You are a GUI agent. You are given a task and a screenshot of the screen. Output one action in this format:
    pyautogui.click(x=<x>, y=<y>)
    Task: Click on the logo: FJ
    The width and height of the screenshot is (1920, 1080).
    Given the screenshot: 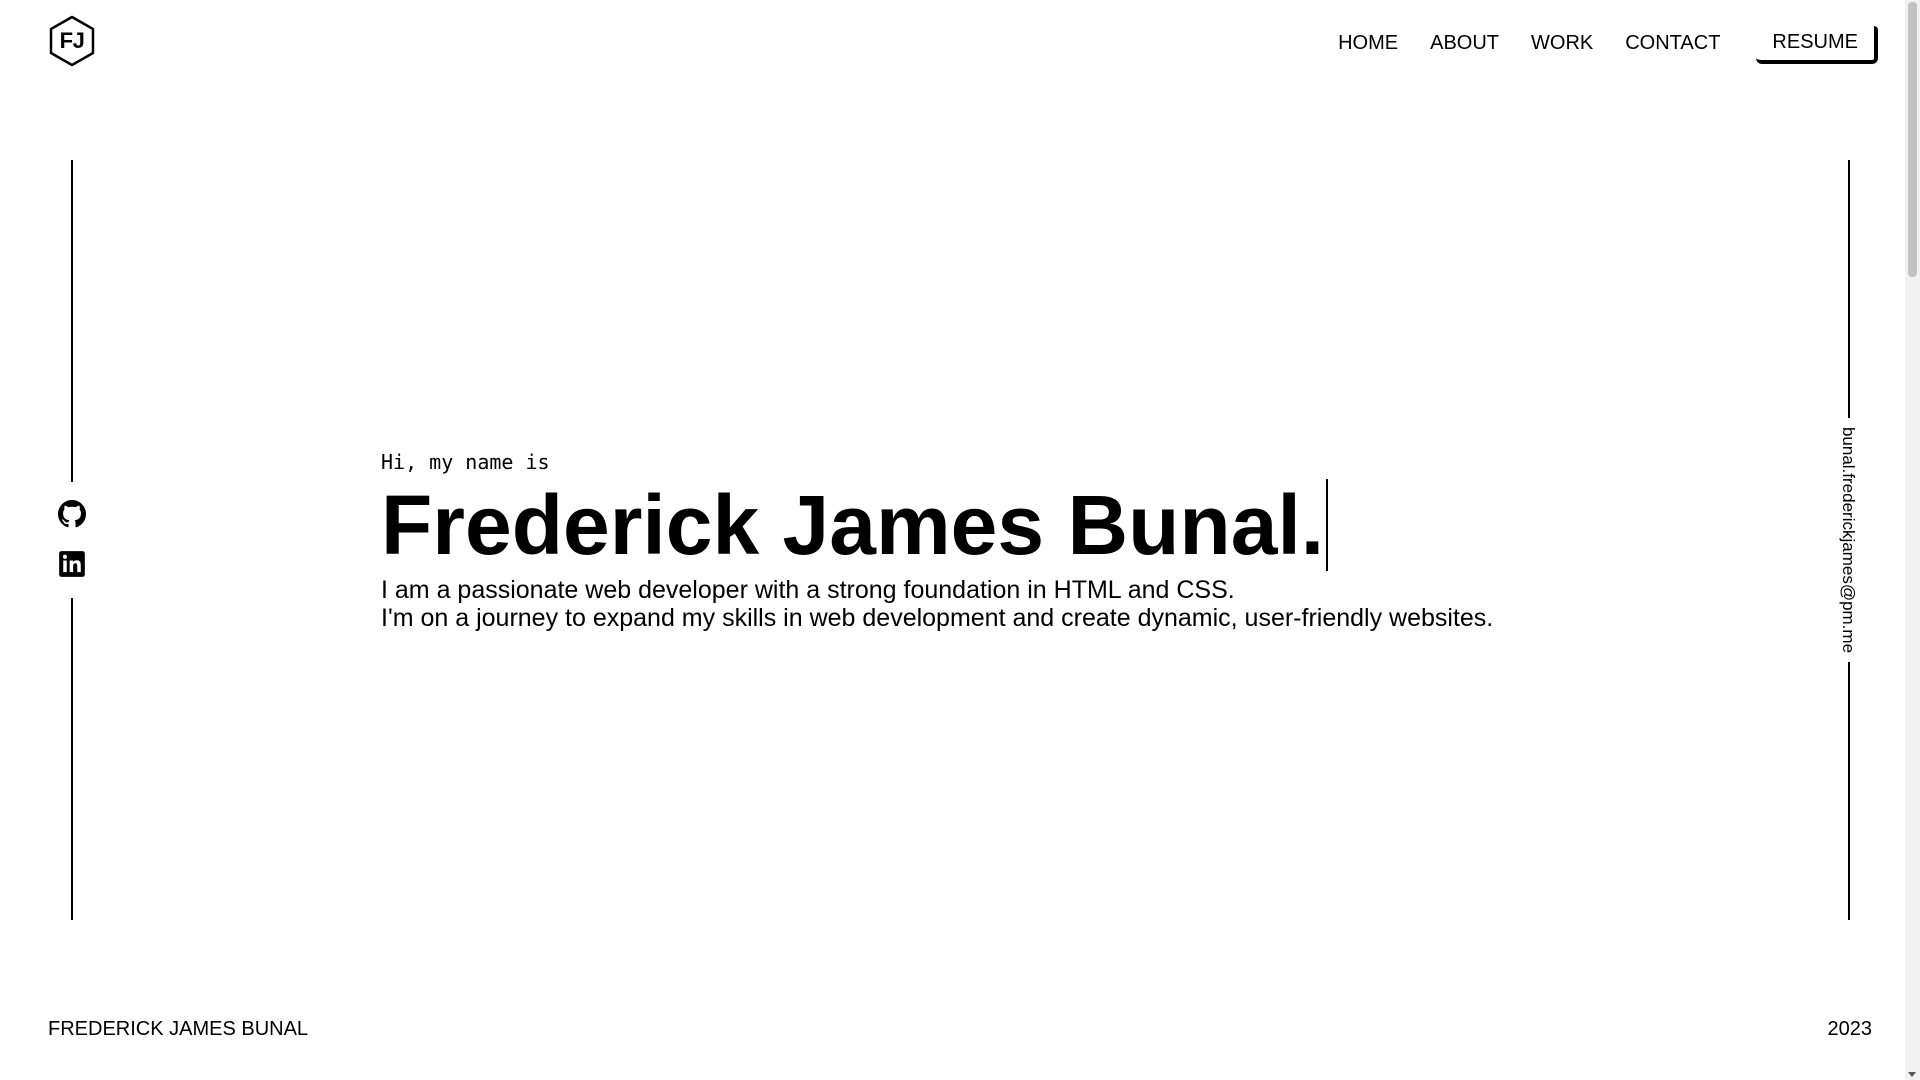 What is the action you would take?
    pyautogui.click(x=72, y=41)
    